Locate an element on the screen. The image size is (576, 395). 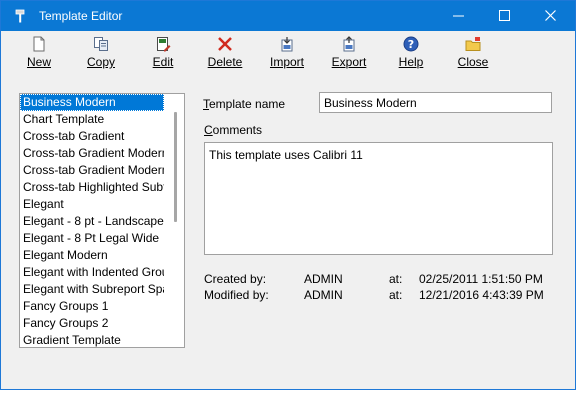
help-button: ? Help is located at coordinates (411, 56).